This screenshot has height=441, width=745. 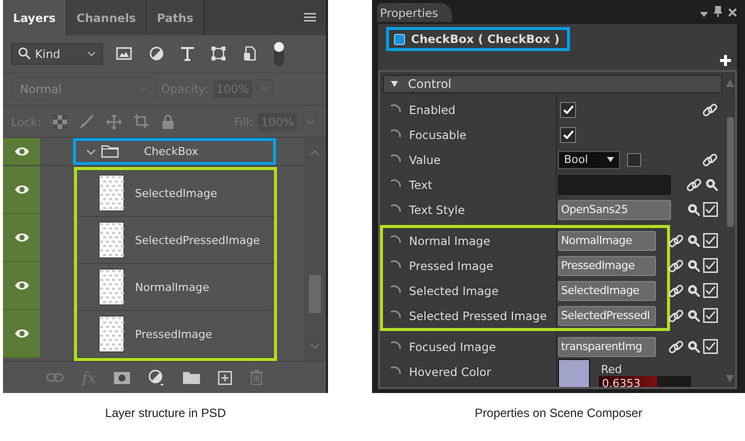 I want to click on property-label: Normal Image, so click(x=449, y=241).